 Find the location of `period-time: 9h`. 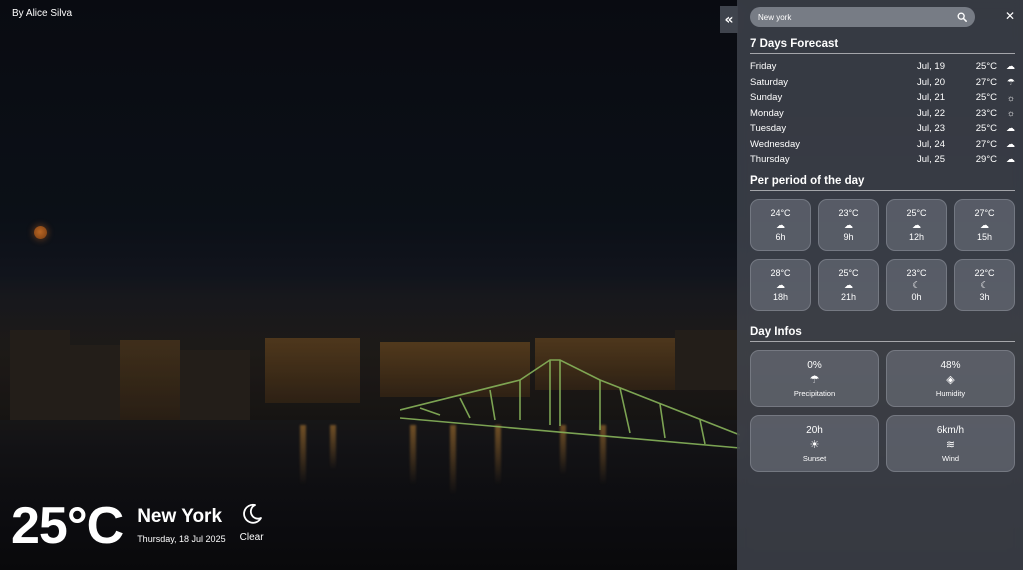

period-time: 9h is located at coordinates (848, 237).